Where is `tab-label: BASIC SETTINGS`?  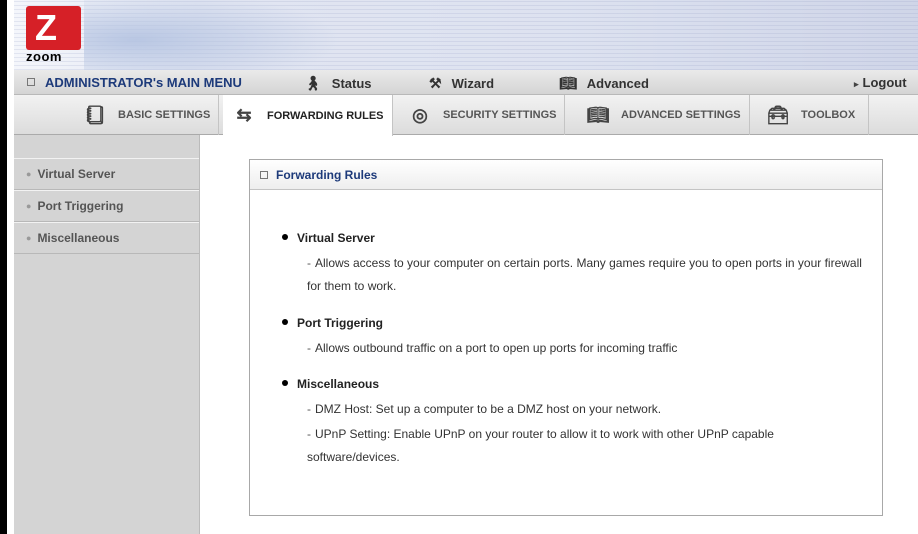 tab-label: BASIC SETTINGS is located at coordinates (164, 115).